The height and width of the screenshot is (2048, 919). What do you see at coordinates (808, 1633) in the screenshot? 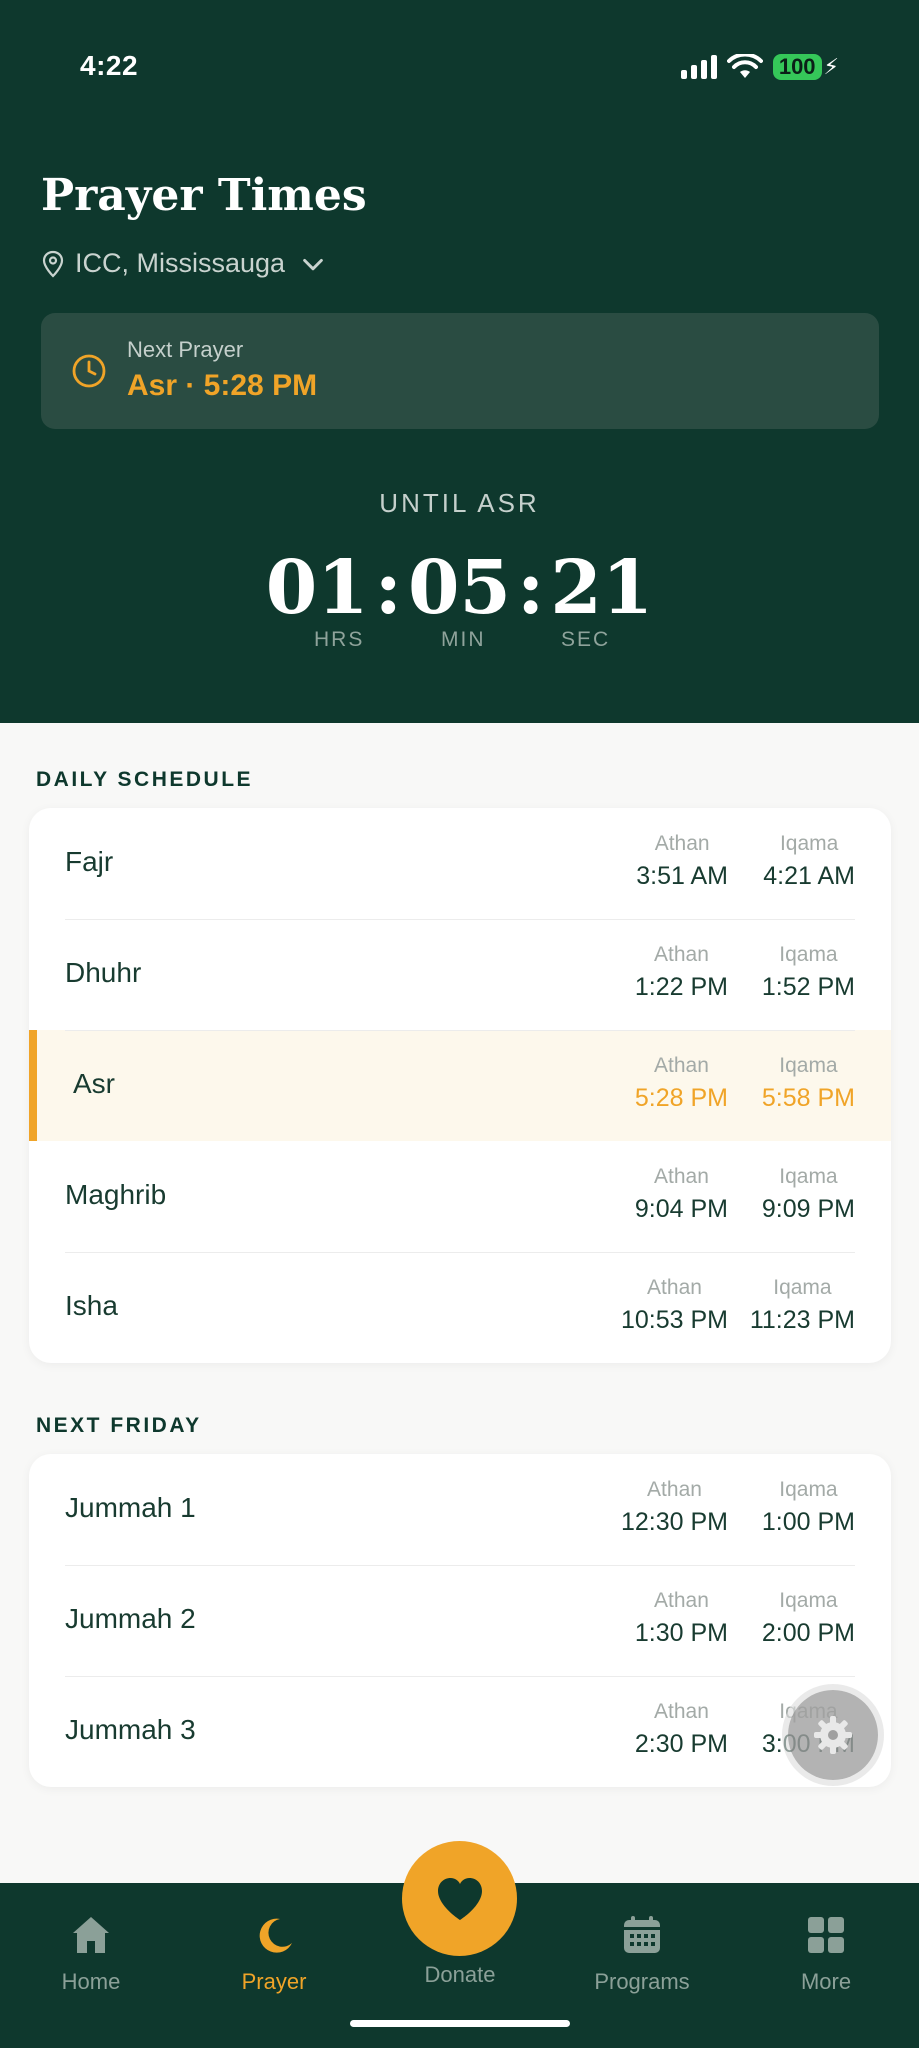
I see `iqama-time: 2:00 PM` at bounding box center [808, 1633].